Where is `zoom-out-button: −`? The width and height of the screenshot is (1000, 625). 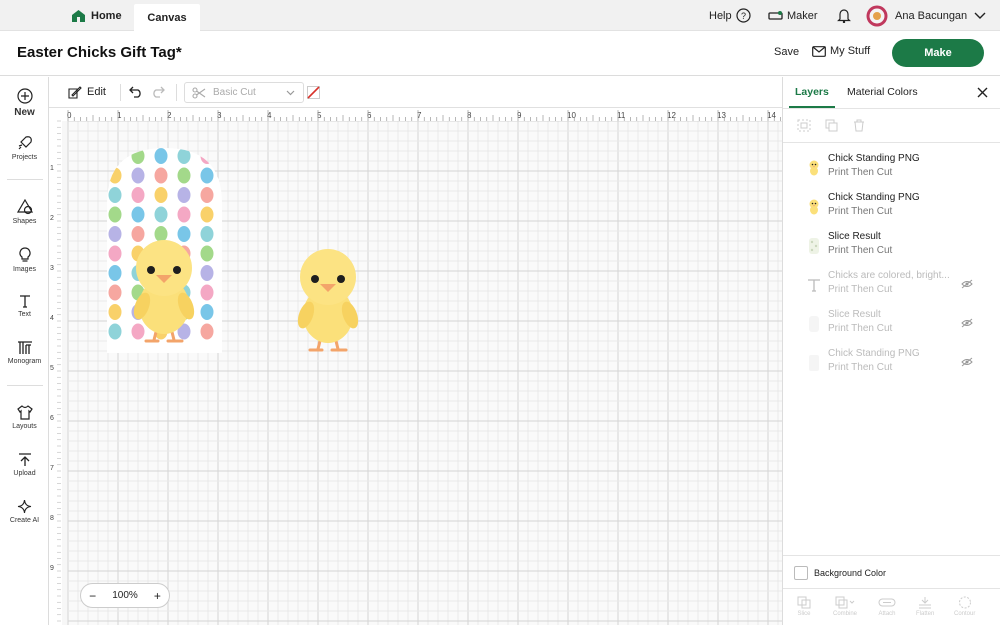 zoom-out-button: − is located at coordinates (92, 596).